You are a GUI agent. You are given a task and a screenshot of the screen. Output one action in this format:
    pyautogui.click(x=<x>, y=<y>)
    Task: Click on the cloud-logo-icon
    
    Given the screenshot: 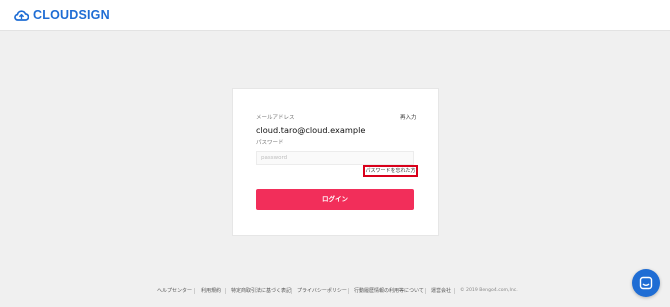 What is the action you would take?
    pyautogui.click(x=21, y=15)
    